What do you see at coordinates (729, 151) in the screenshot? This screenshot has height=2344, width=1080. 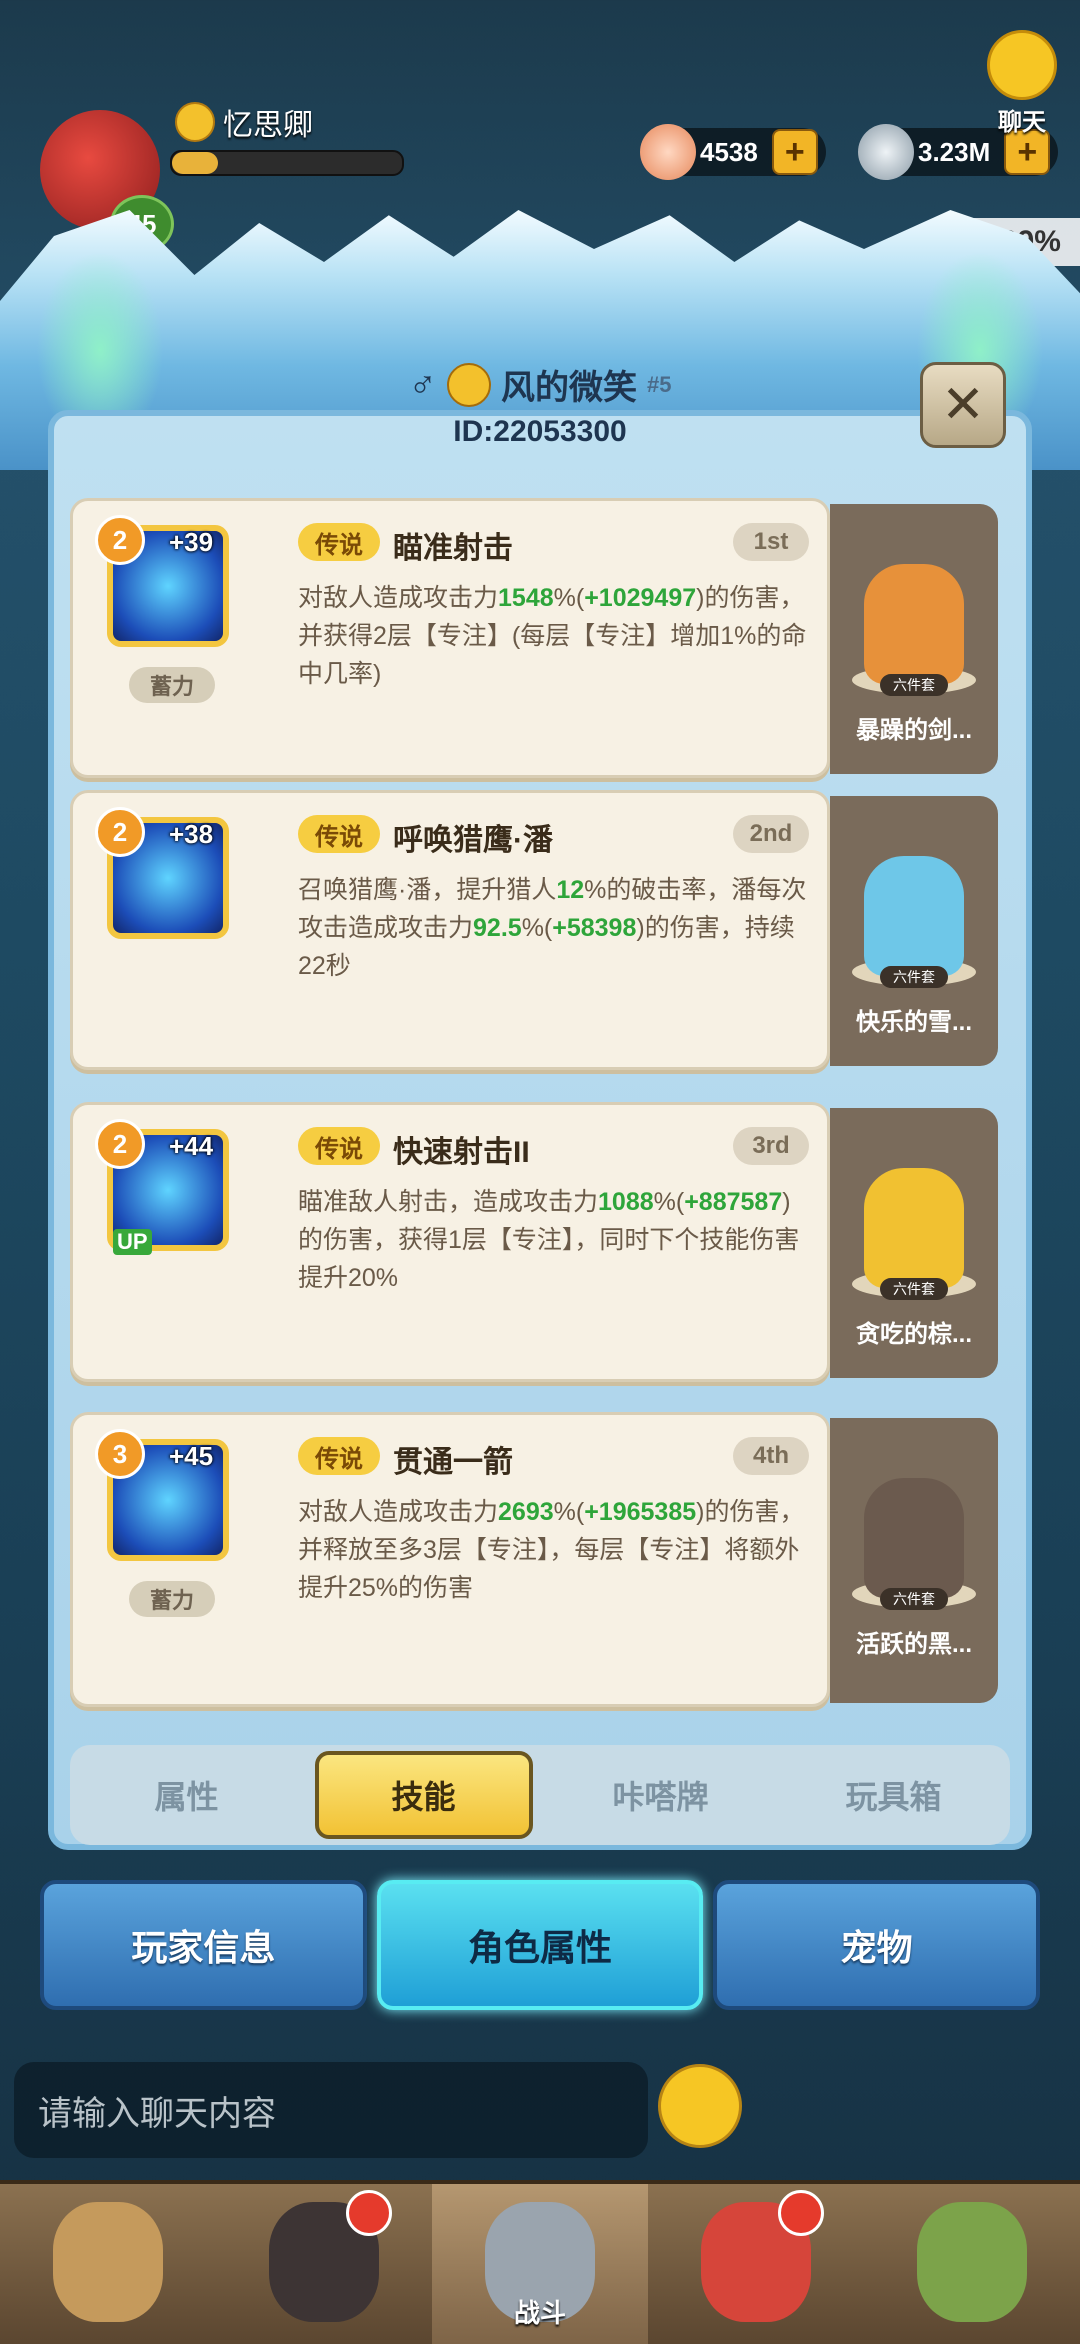 I see `shell-amount: 4538` at bounding box center [729, 151].